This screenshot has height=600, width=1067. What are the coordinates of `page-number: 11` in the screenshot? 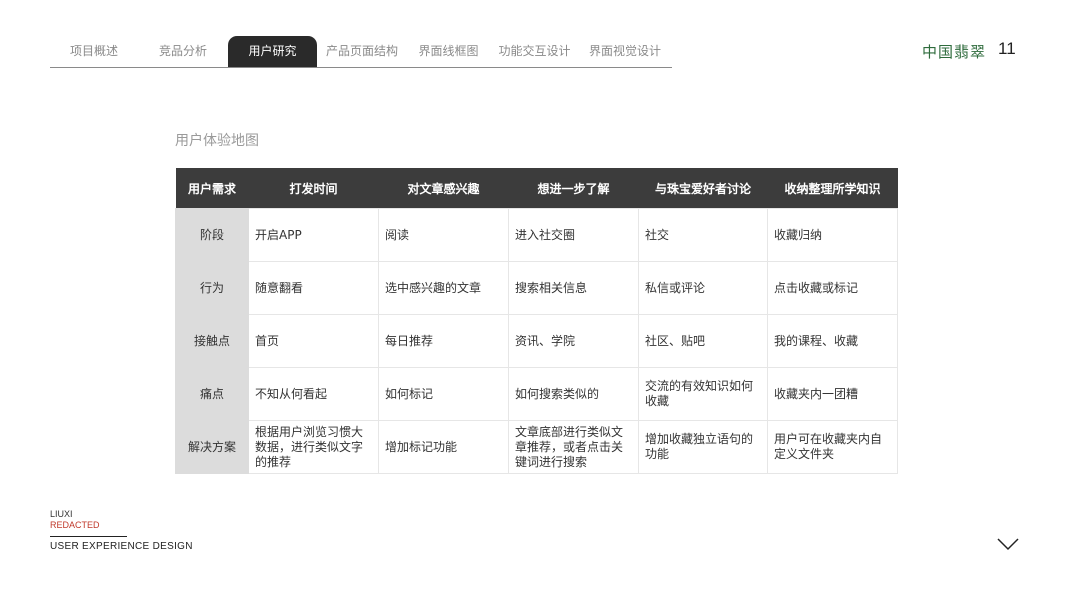 It's located at (1007, 48).